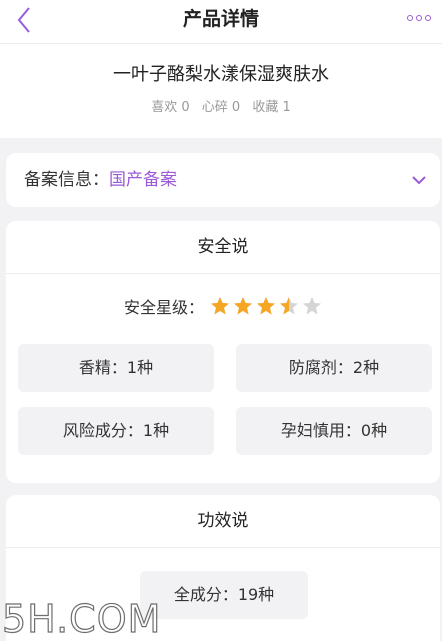 The image size is (442, 641). I want to click on more-button, so click(419, 18).